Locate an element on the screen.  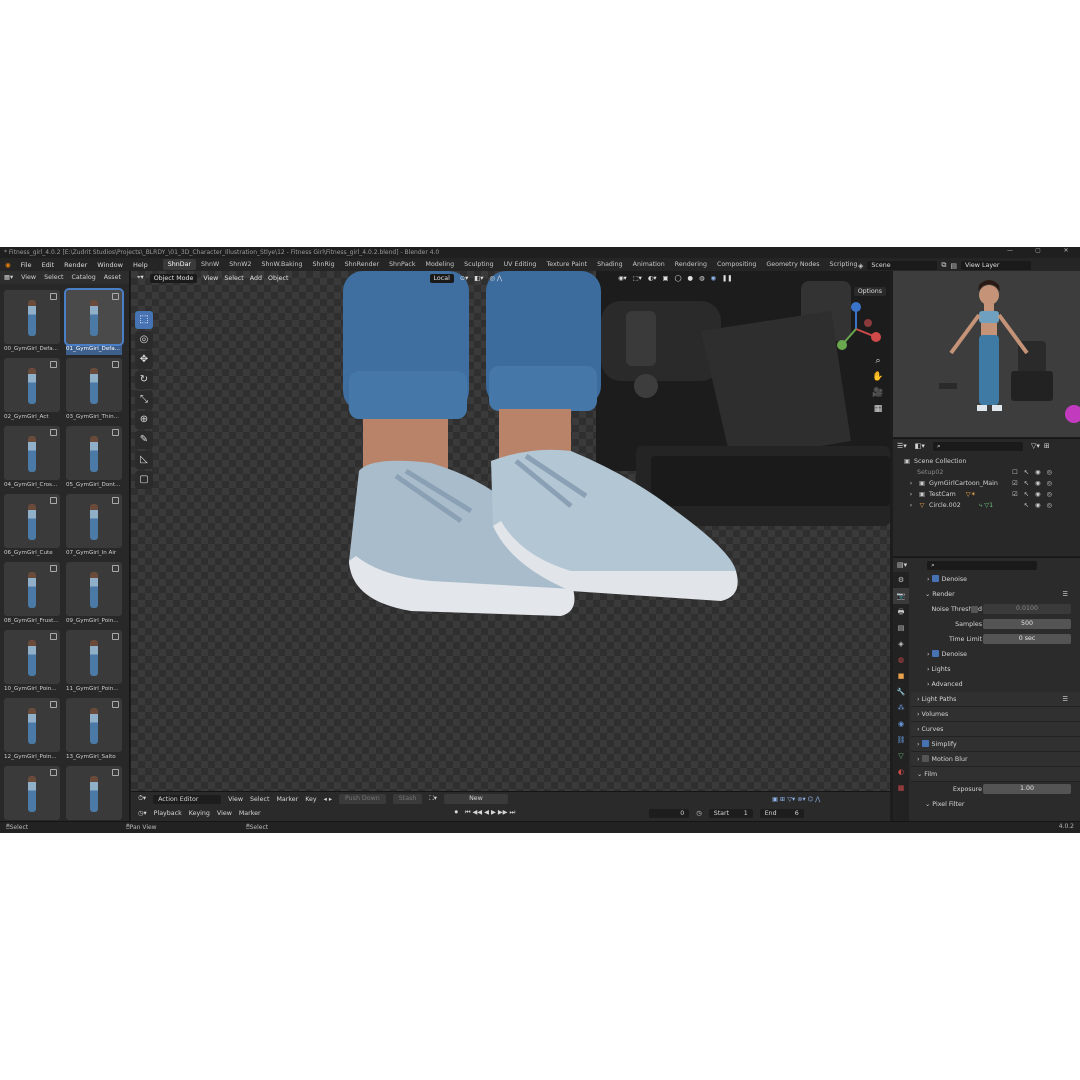
current-frame-field: 0 is located at coordinates (669, 813).